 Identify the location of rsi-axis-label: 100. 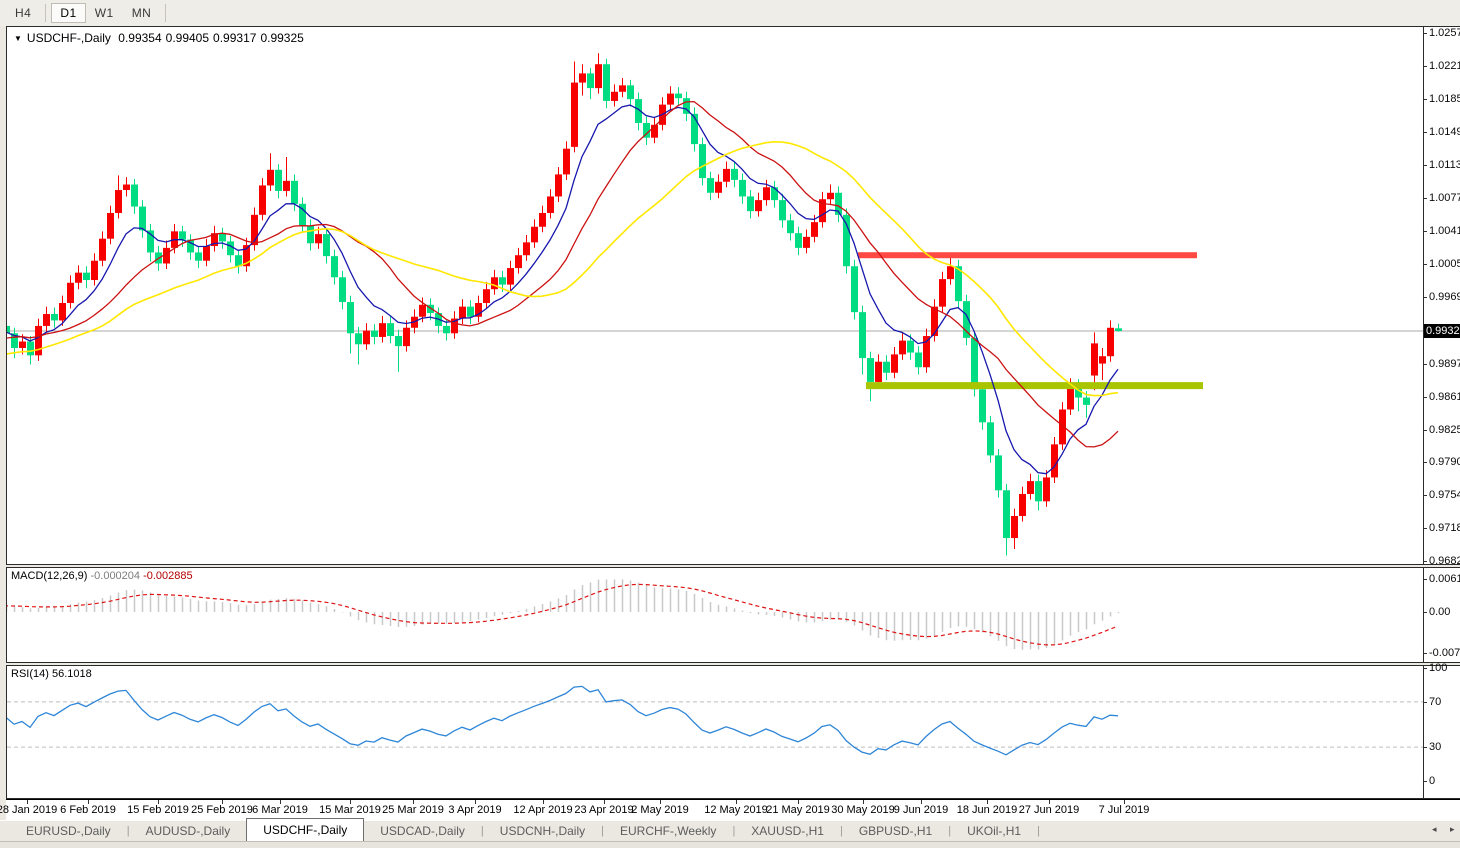
(1438, 668).